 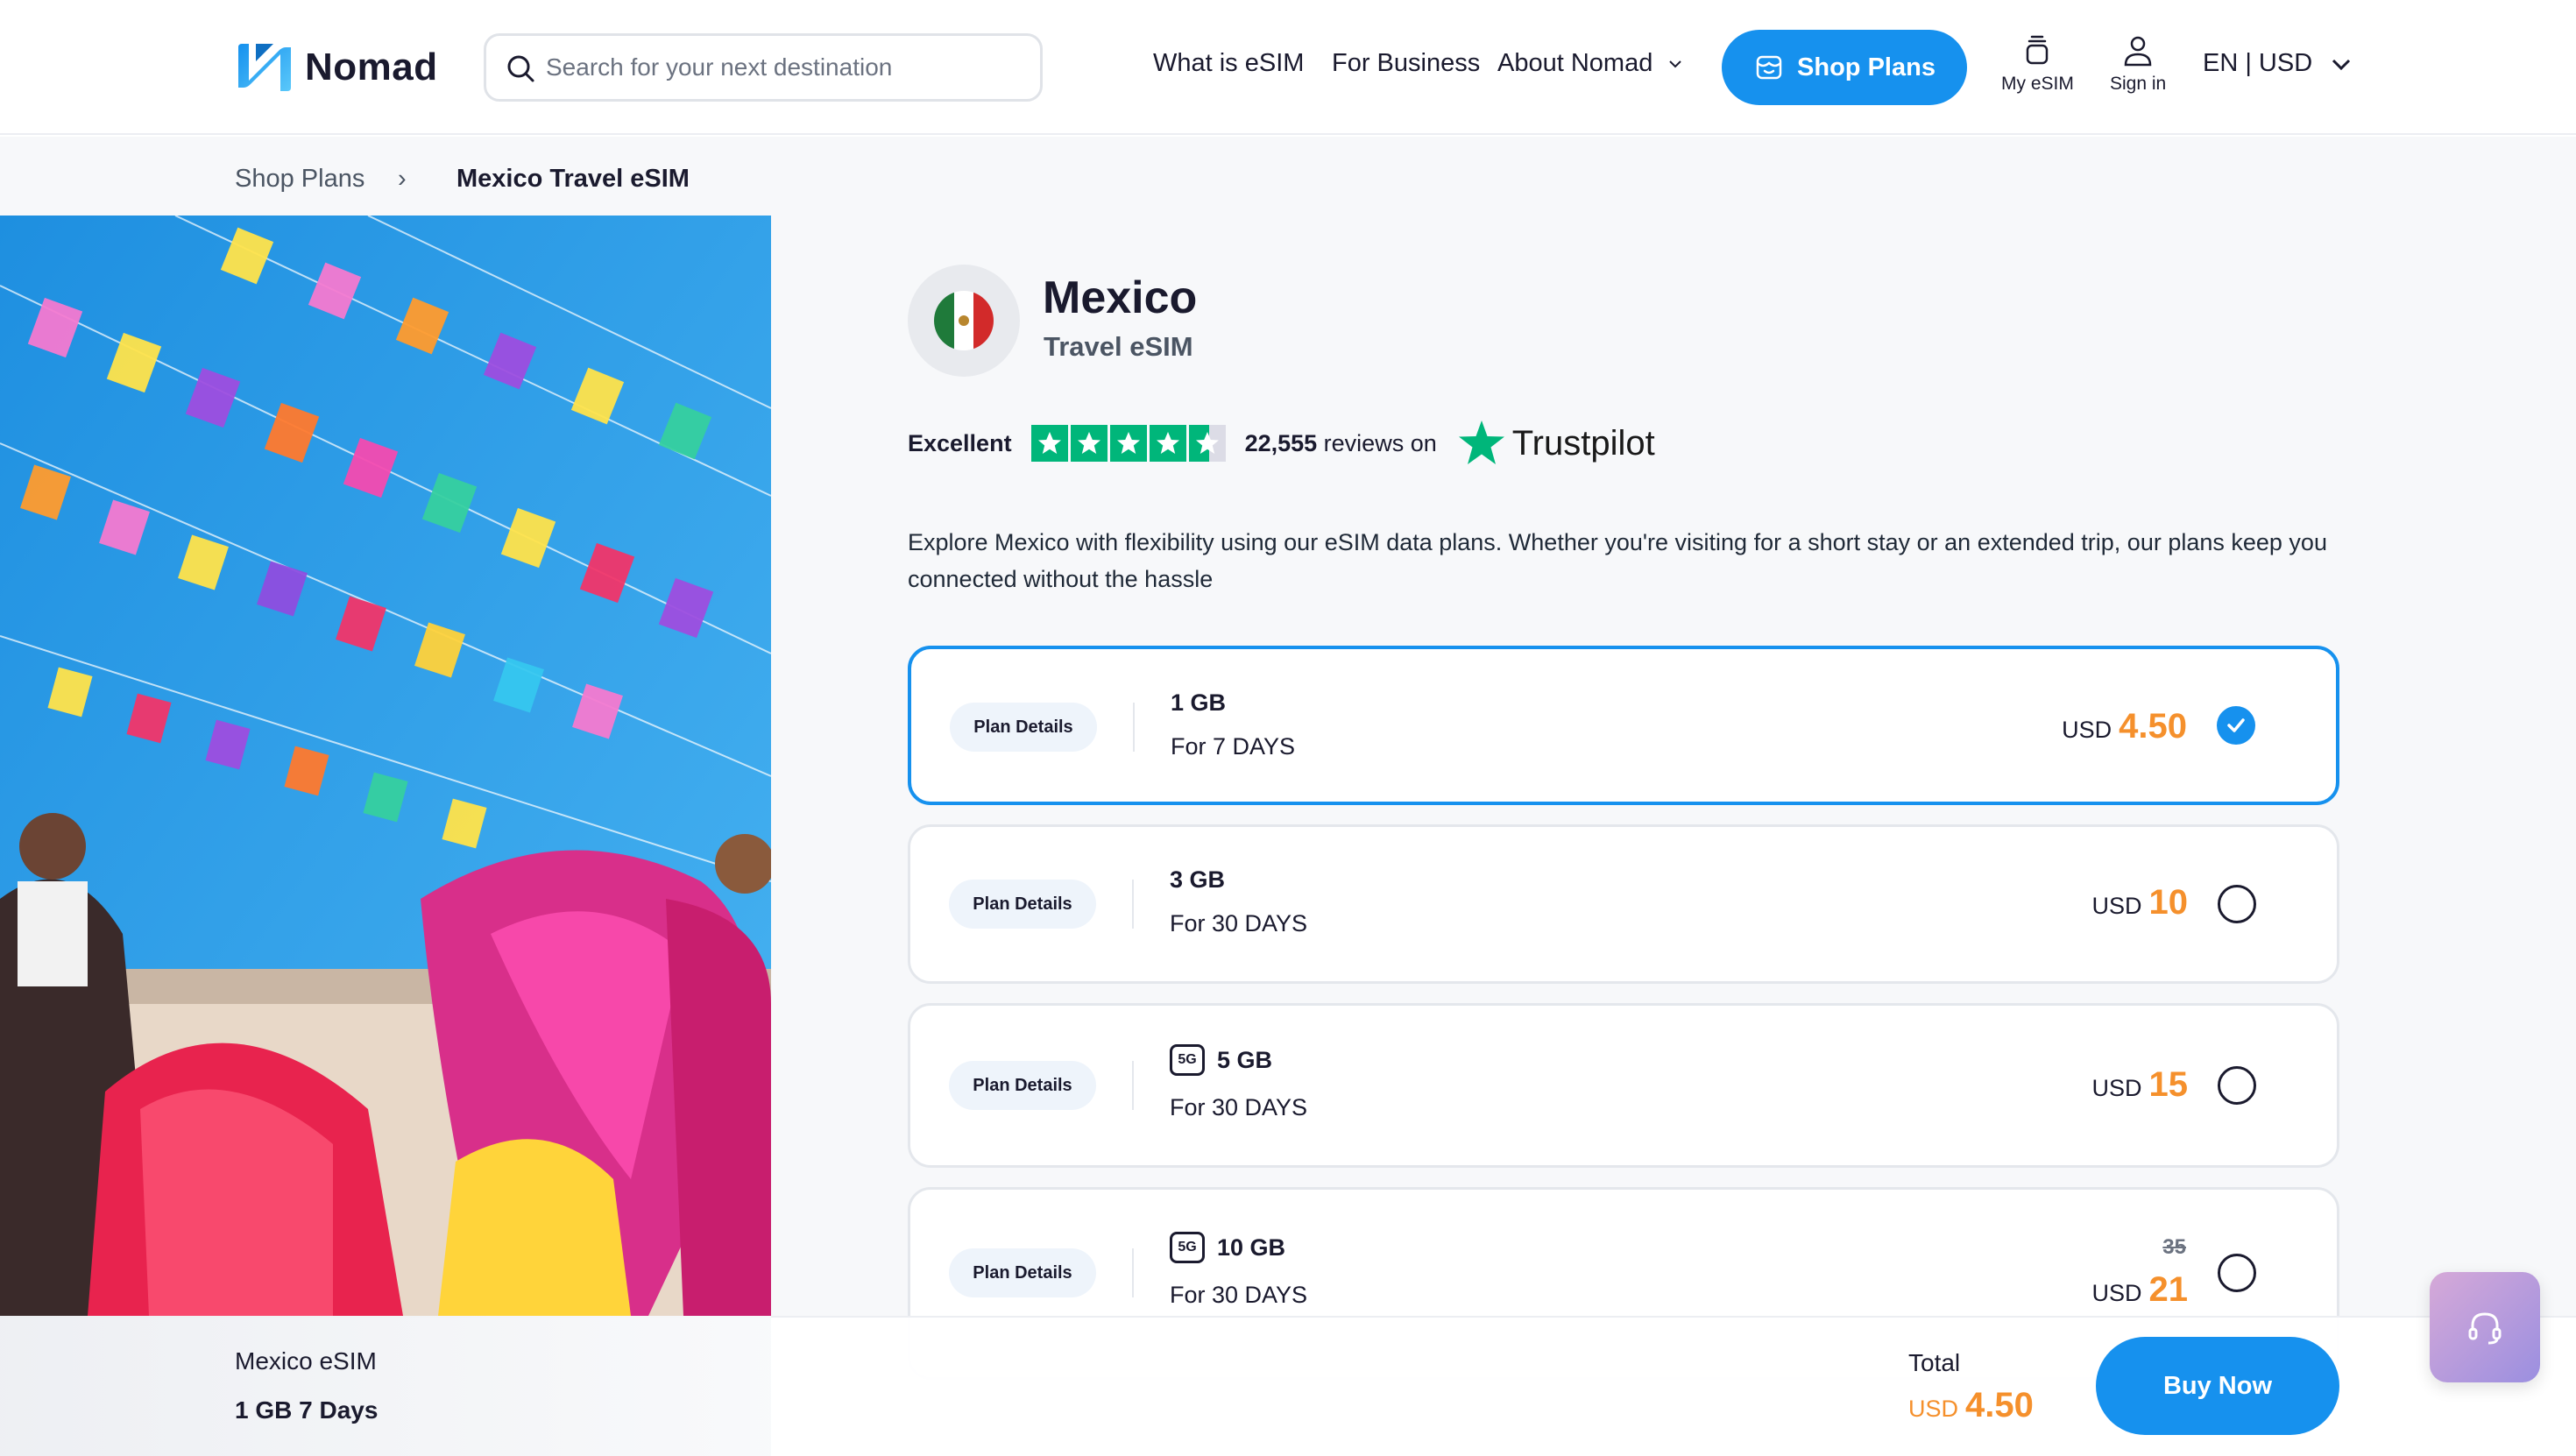 I want to click on plan-old-price: 35, so click(x=2174, y=1247).